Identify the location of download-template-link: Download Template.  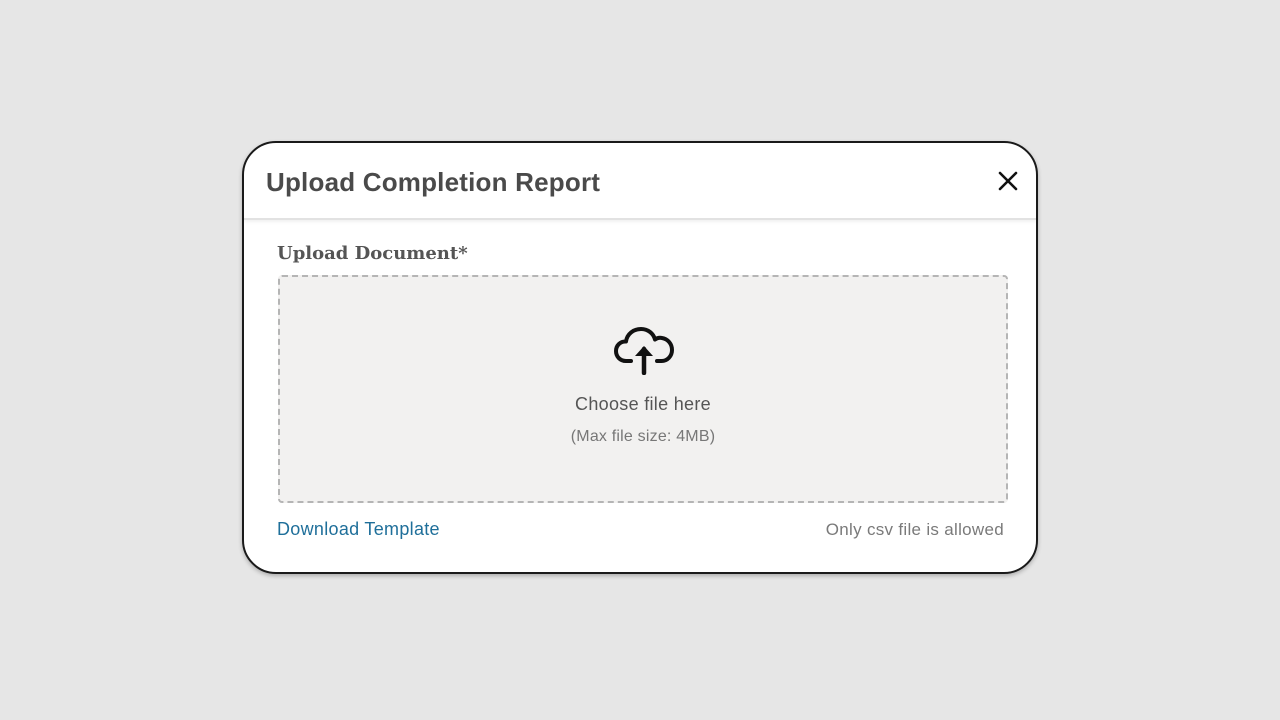
(358, 529).